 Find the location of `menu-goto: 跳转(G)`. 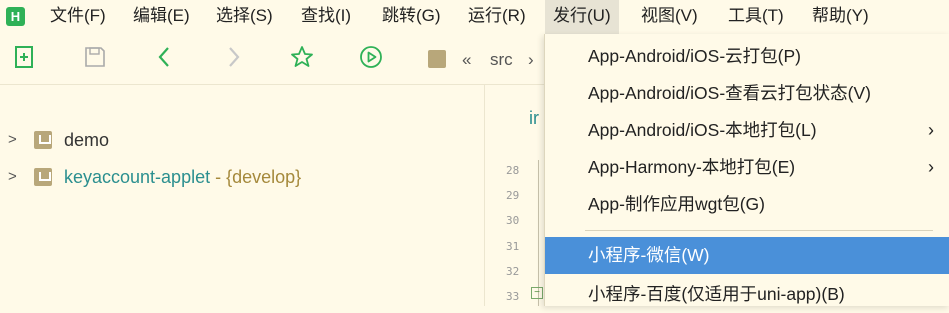

menu-goto: 跳转(G) is located at coordinates (411, 17).